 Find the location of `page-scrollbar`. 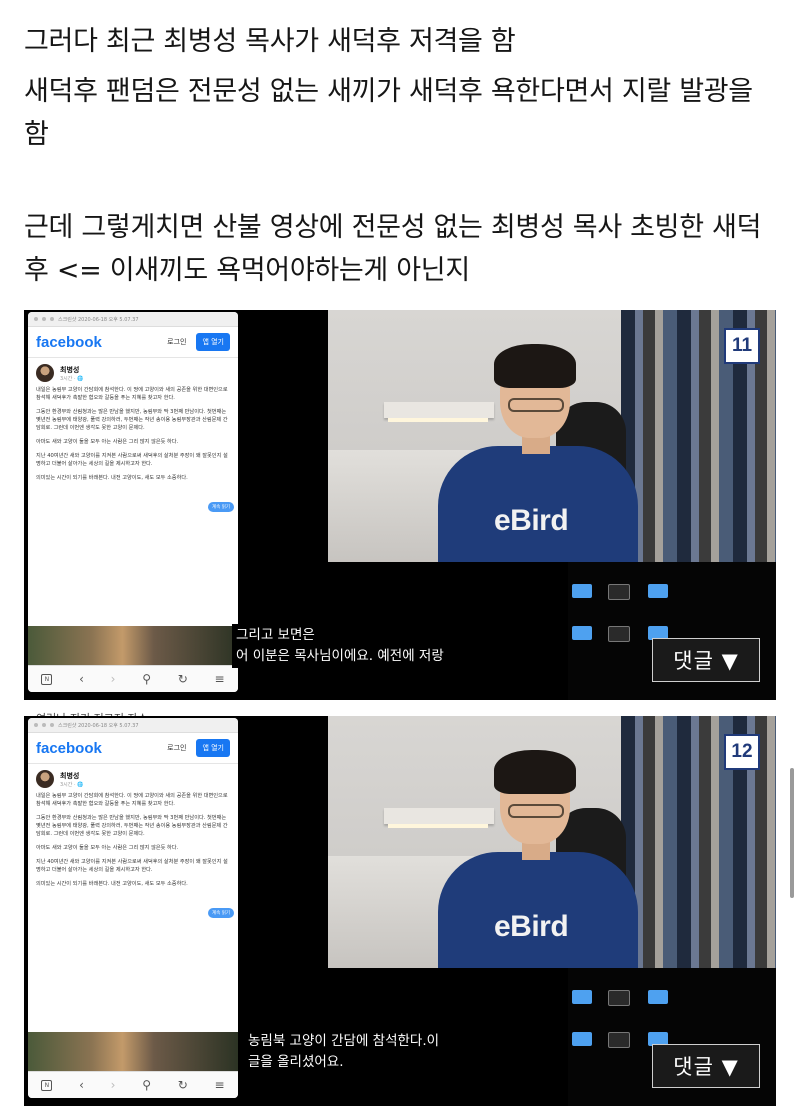

page-scrollbar is located at coordinates (792, 833).